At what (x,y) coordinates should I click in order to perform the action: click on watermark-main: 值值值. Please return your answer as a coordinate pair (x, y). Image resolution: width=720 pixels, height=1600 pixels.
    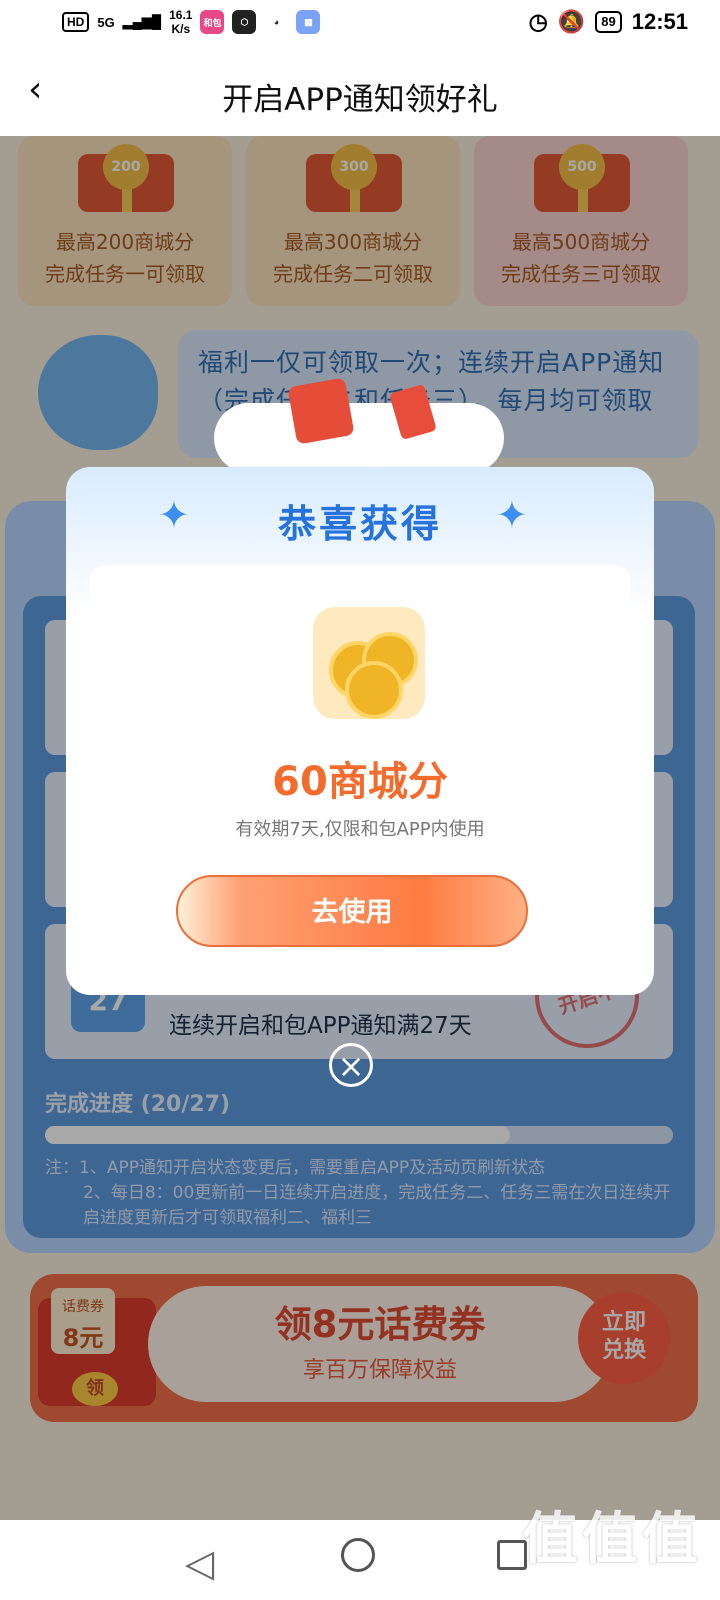
    Looking at the image, I should click on (612, 1538).